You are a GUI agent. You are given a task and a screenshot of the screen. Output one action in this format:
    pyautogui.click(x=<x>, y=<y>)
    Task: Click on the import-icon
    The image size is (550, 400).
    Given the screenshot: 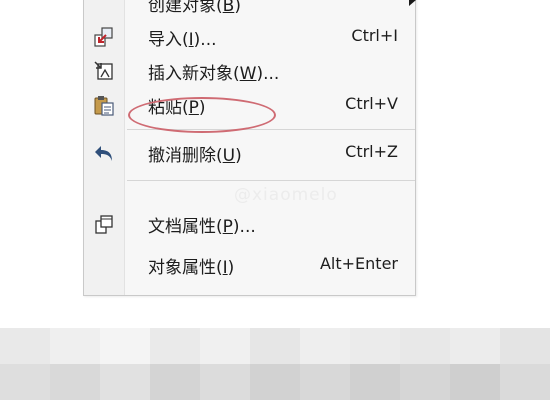 What is the action you would take?
    pyautogui.click(x=103, y=37)
    